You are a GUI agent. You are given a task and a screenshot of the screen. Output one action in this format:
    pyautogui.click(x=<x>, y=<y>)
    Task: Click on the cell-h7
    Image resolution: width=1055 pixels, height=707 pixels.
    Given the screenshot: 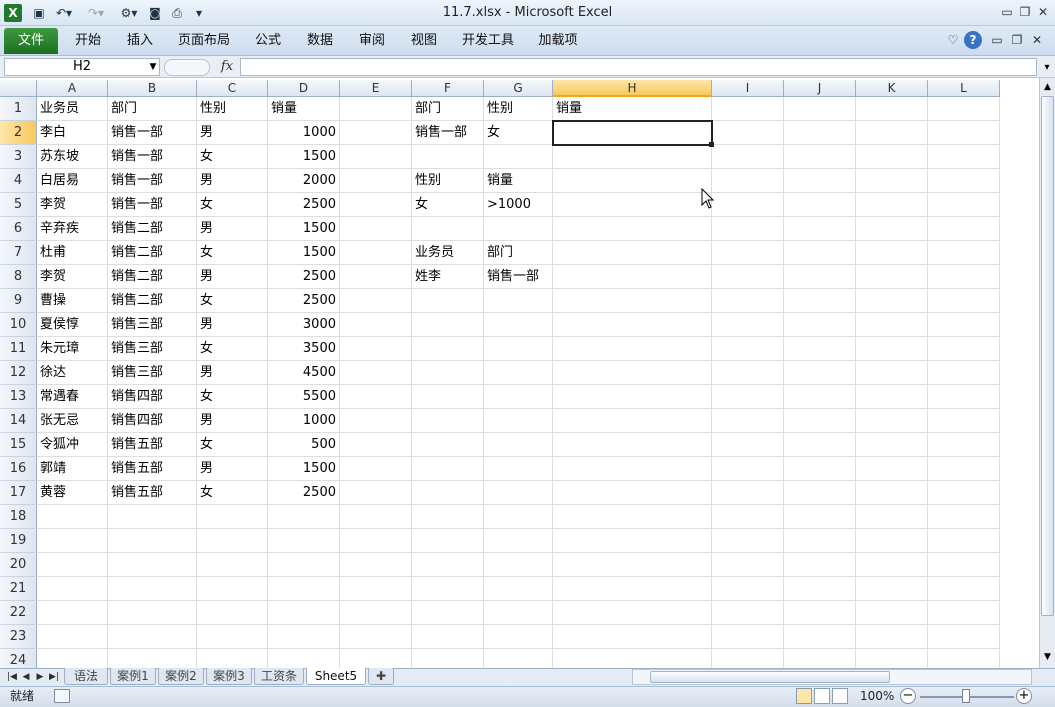 What is the action you would take?
    pyautogui.click(x=632, y=253)
    